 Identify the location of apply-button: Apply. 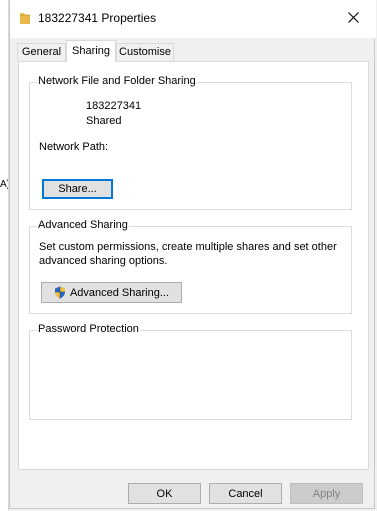
(326, 493).